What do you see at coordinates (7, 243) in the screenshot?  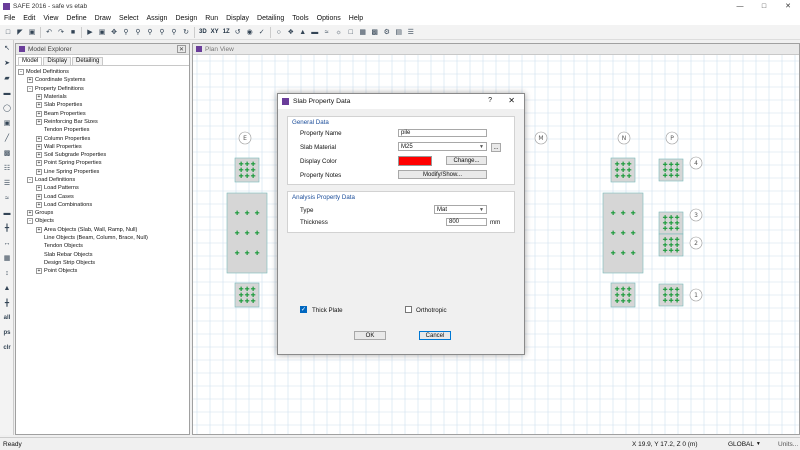 I see `draw-dimension-icon: ↔` at bounding box center [7, 243].